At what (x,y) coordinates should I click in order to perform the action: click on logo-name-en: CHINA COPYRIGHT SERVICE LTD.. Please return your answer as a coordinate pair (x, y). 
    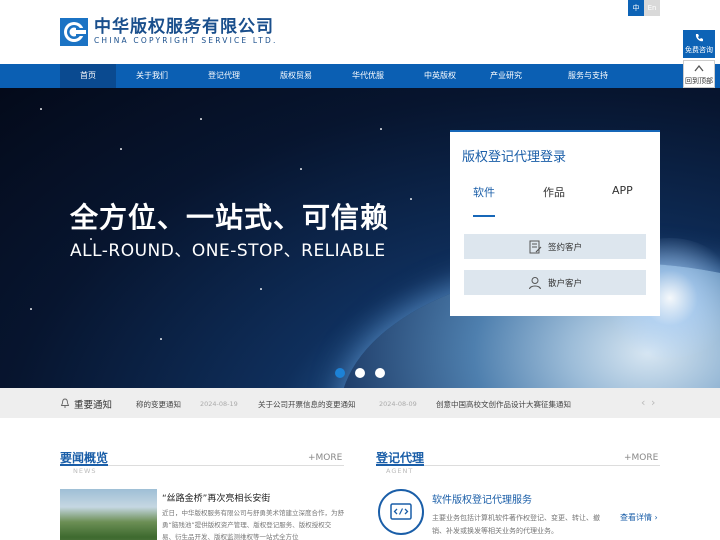
    Looking at the image, I should click on (186, 40).